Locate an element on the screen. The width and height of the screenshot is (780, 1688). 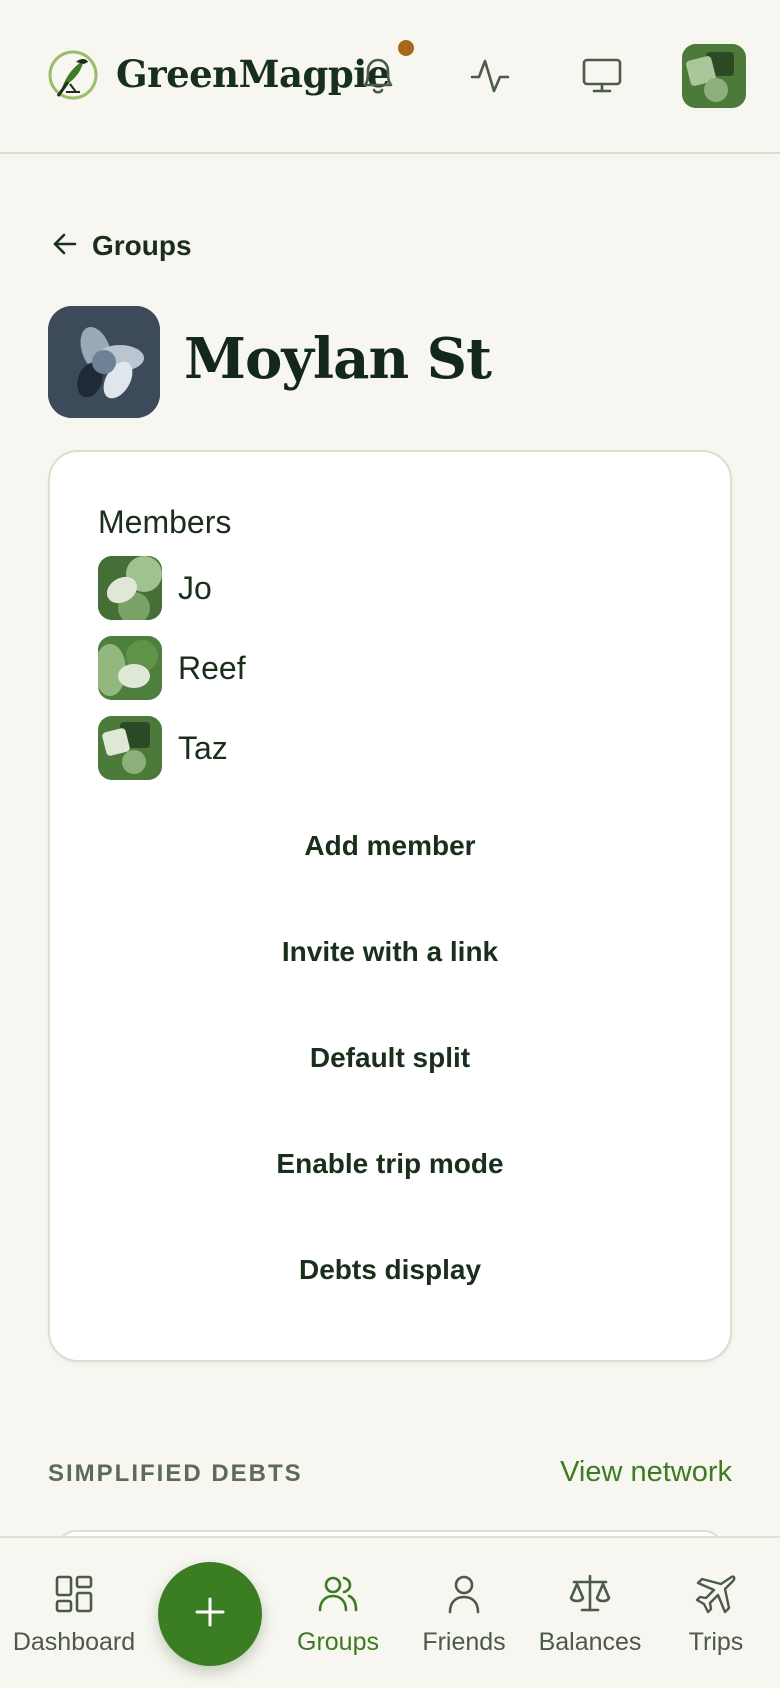
plus-icon is located at coordinates (210, 1614).